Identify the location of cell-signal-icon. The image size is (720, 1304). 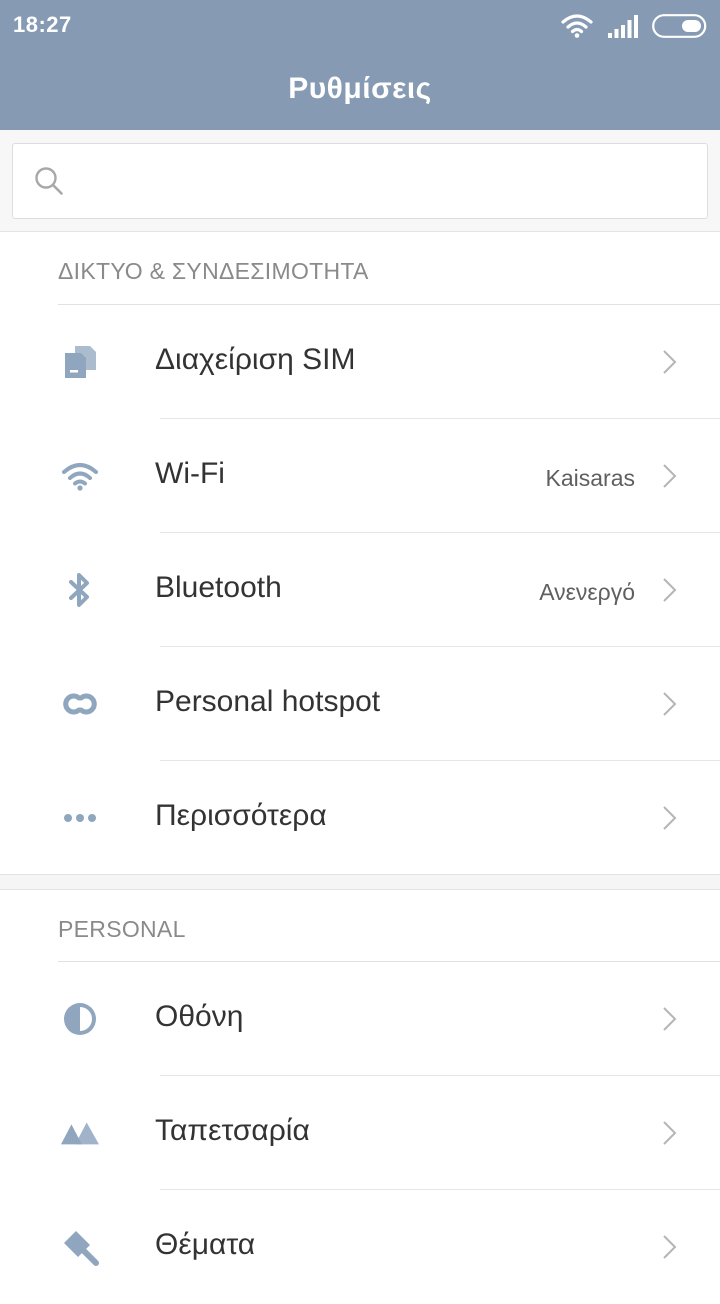
(623, 26).